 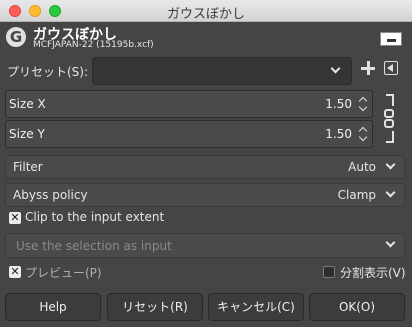 What do you see at coordinates (390, 137) in the screenshot?
I see `chain-bracket-bottom` at bounding box center [390, 137].